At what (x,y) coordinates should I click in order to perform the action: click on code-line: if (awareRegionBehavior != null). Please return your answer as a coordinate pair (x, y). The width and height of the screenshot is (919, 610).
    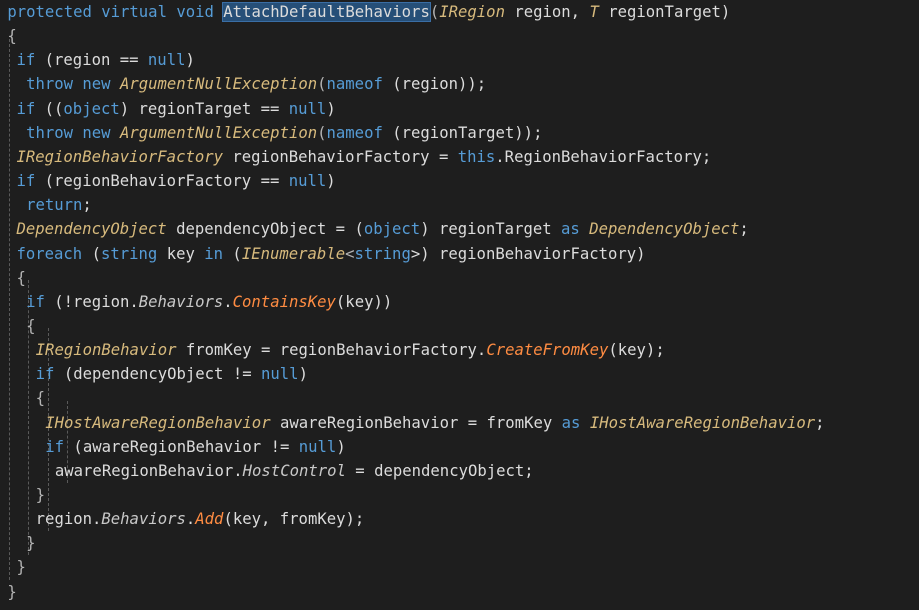
    Looking at the image, I should click on (173, 447).